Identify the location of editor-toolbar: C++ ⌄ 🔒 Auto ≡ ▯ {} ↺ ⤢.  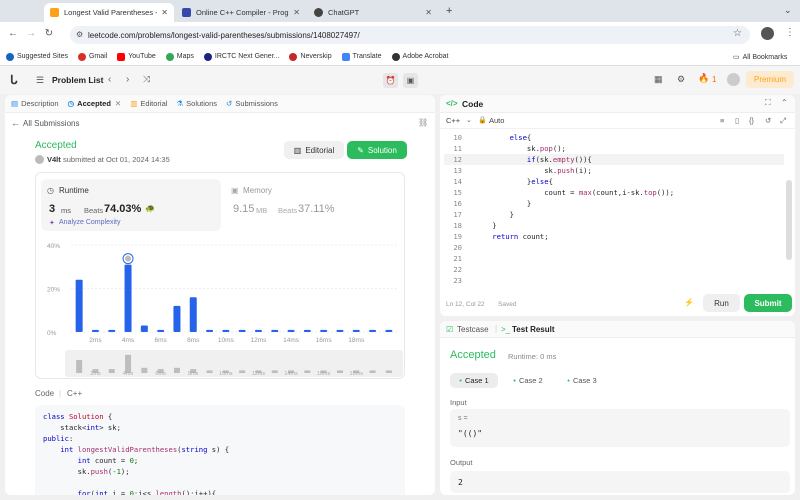
(617, 121).